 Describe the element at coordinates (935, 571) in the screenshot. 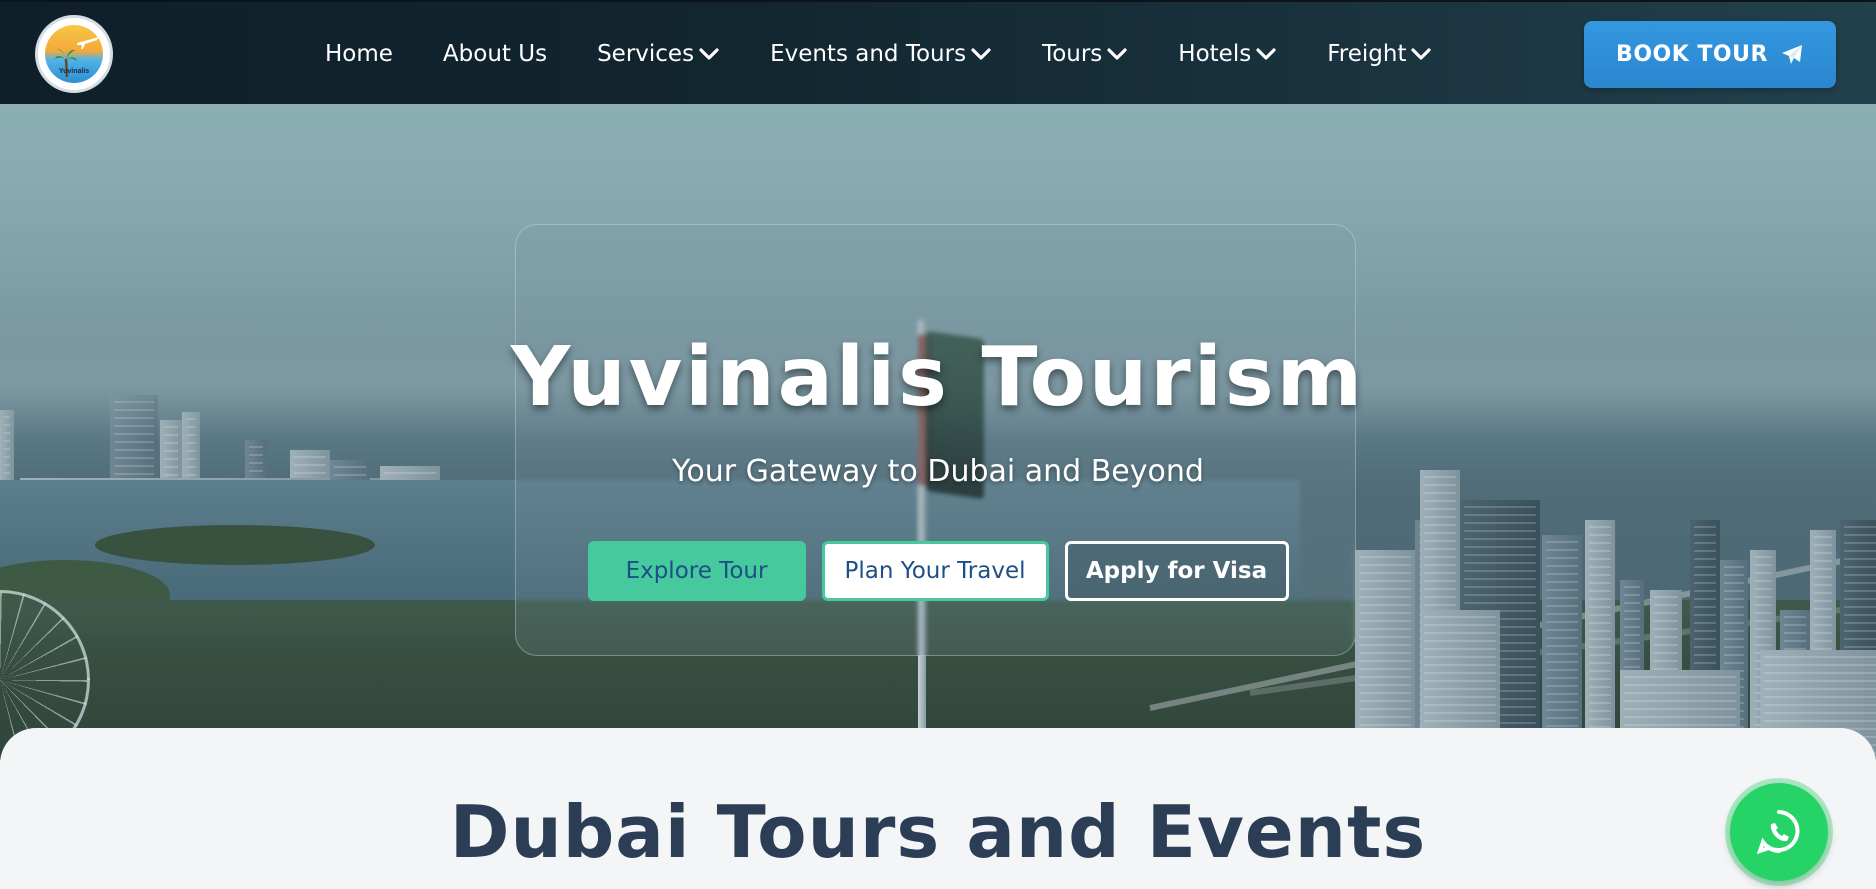

I see `plan-your-travel-button: Plan Your Travel` at that location.